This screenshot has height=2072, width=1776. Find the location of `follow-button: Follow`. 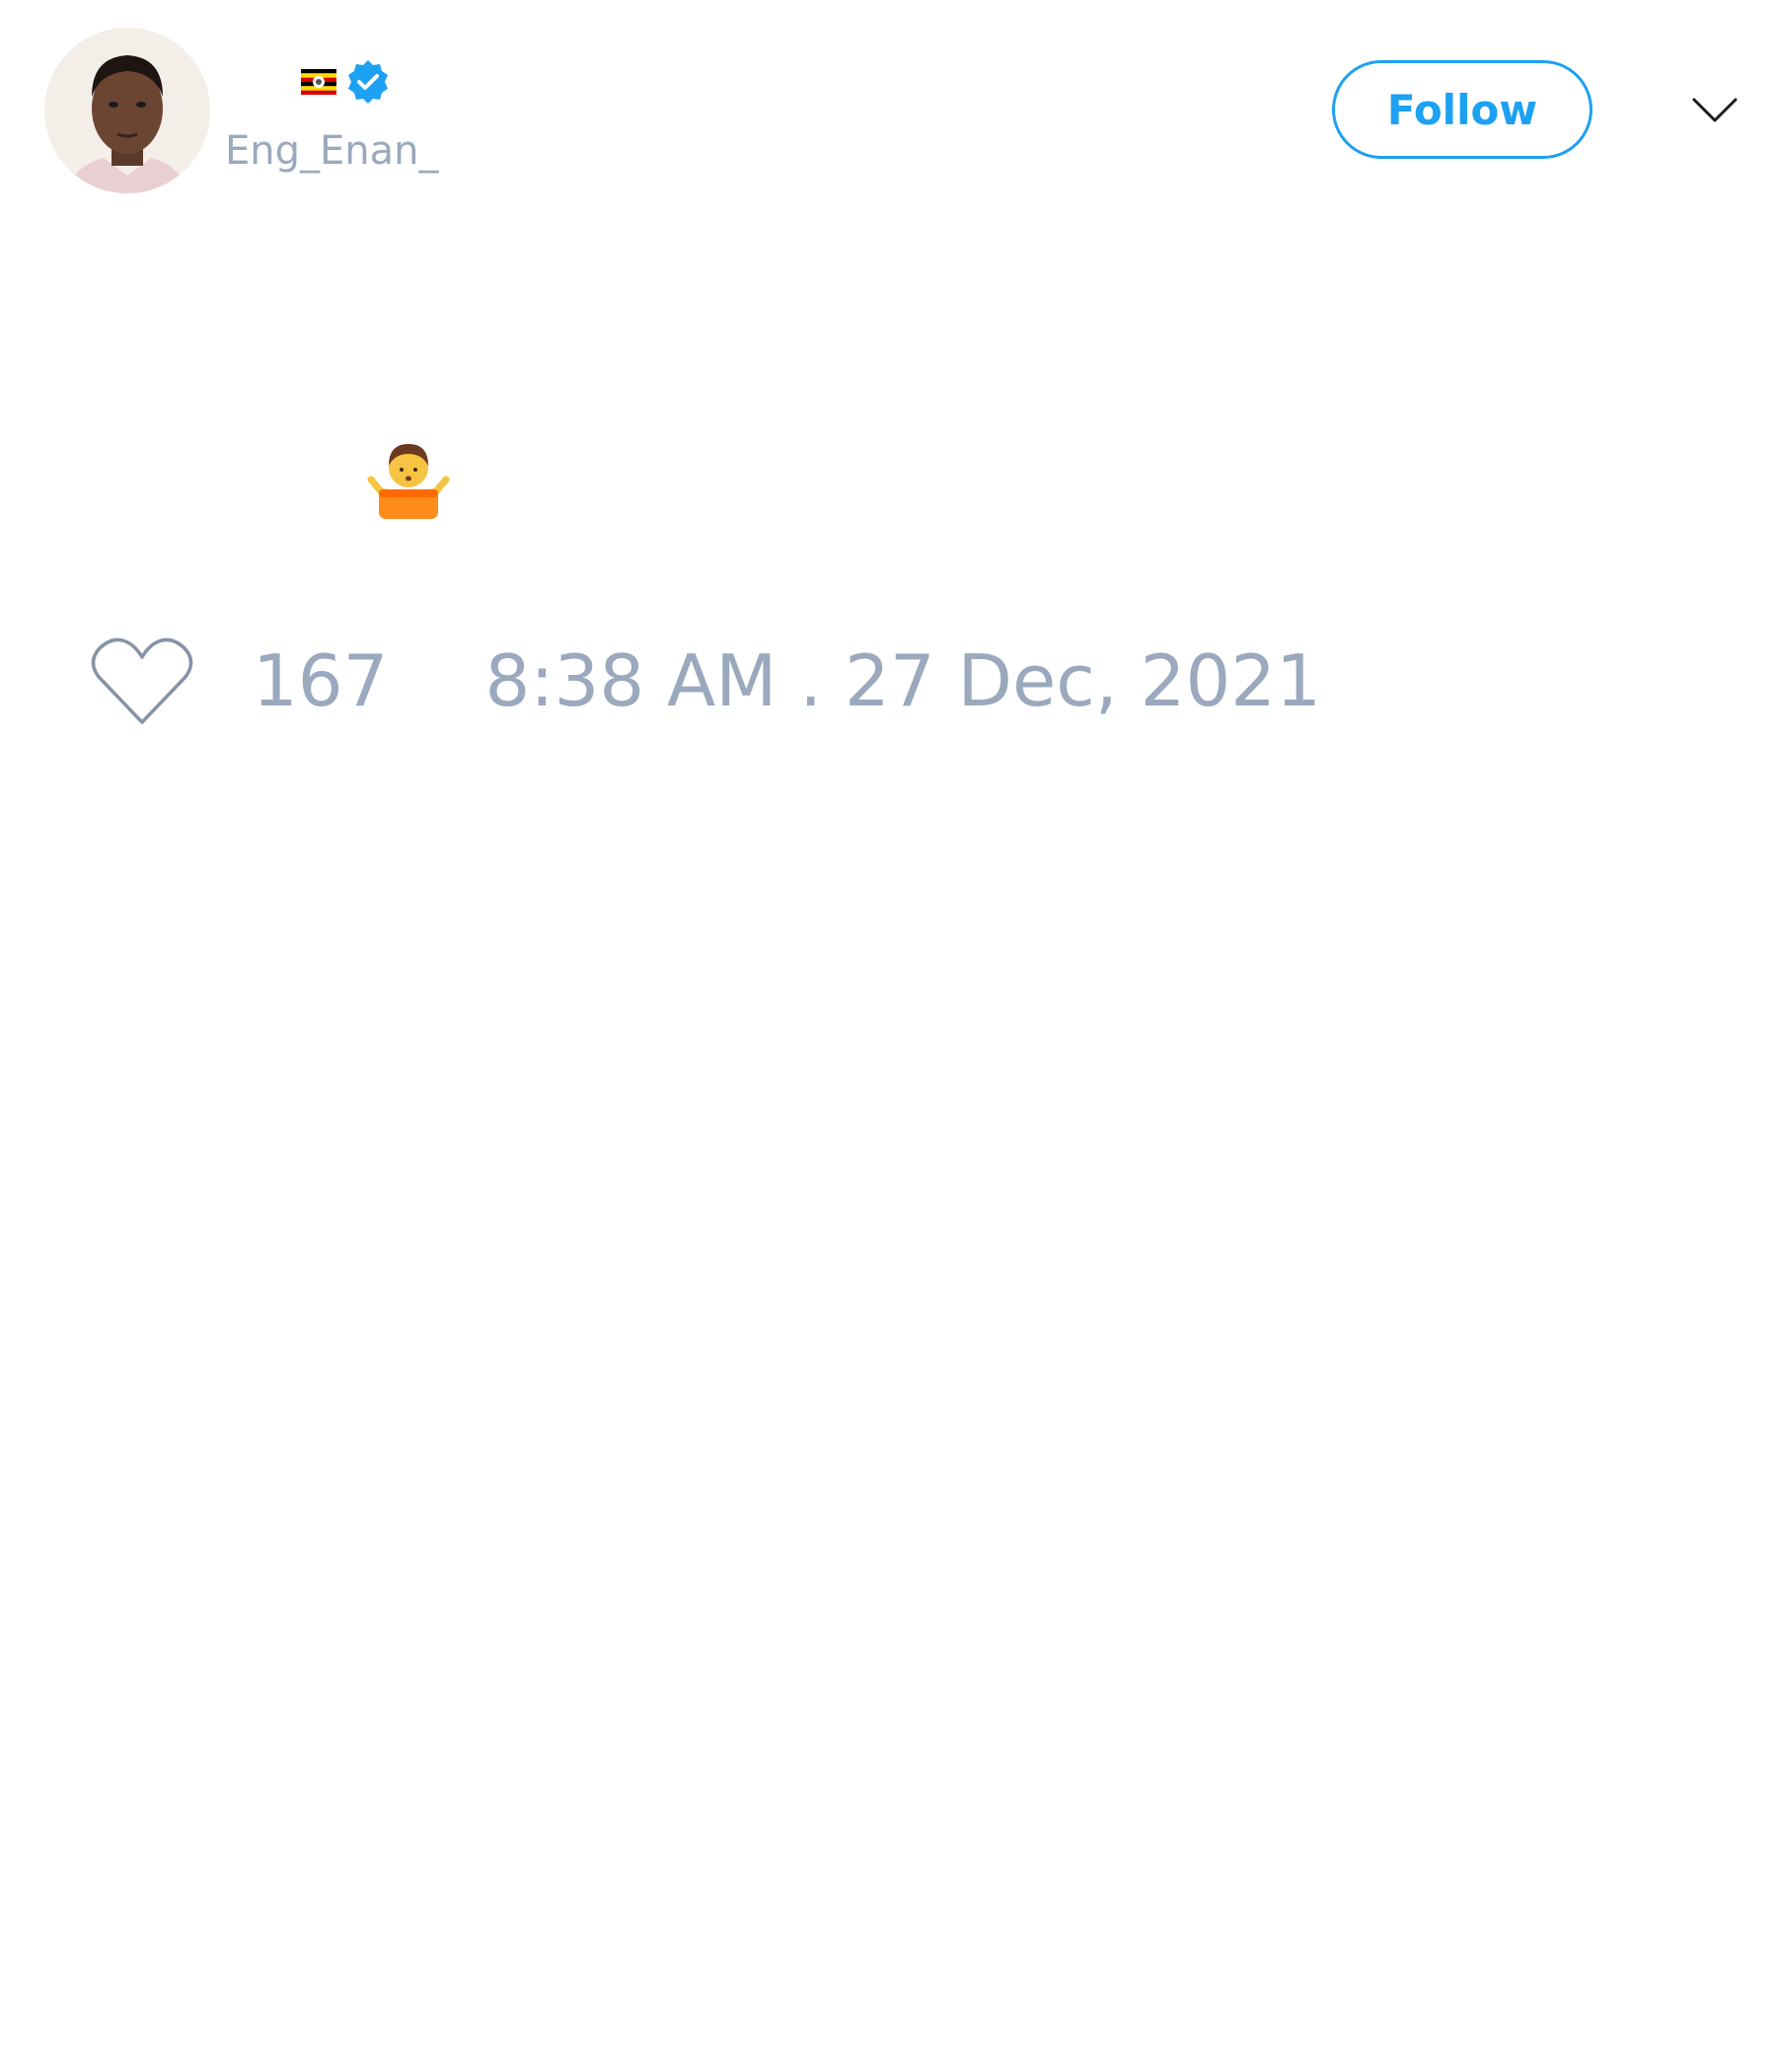

follow-button: Follow is located at coordinates (1462, 110).